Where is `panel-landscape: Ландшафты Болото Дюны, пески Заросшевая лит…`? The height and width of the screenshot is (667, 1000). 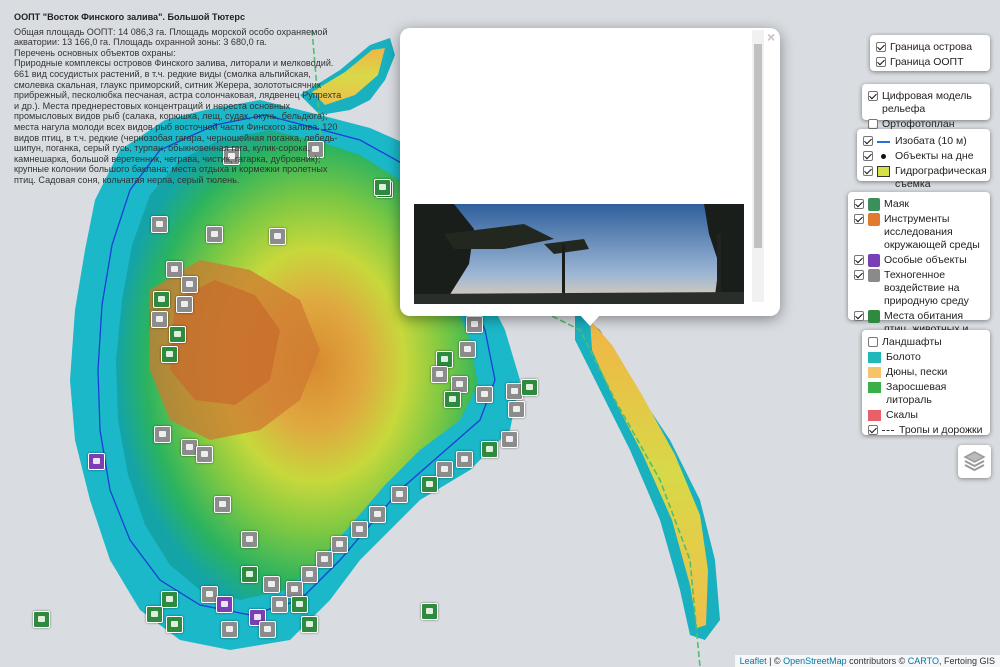 panel-landscape: Ландшафты Болото Дюны, пески Заросшевая лит… is located at coordinates (926, 383).